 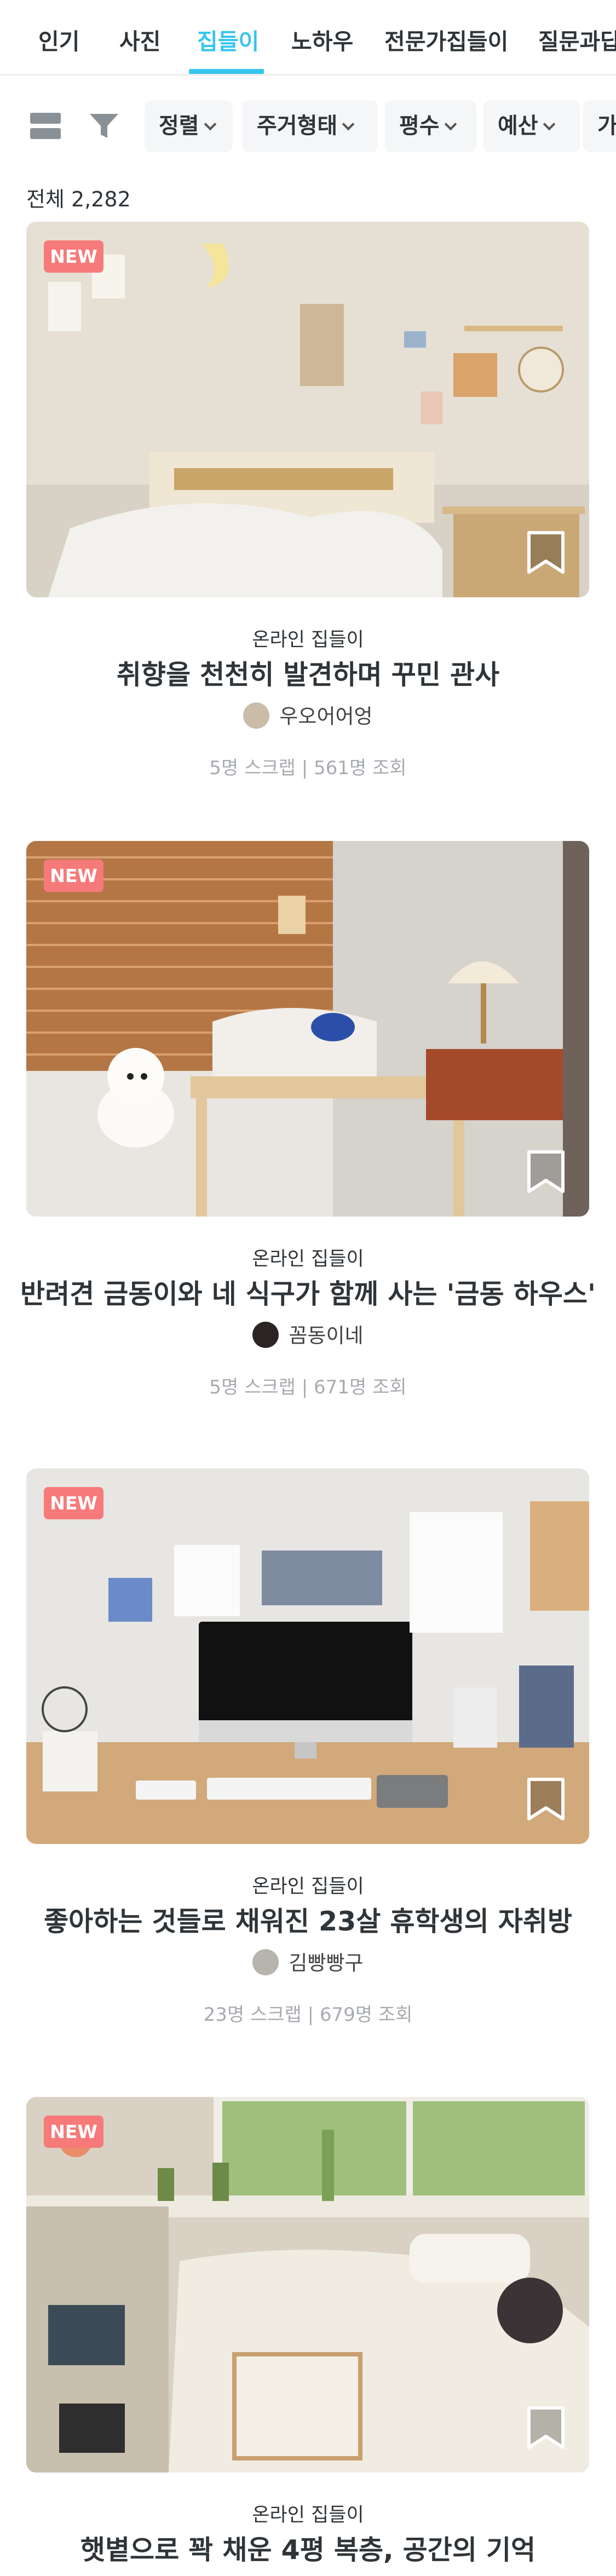 I want to click on card-author: 우오어어엉, so click(x=308, y=715).